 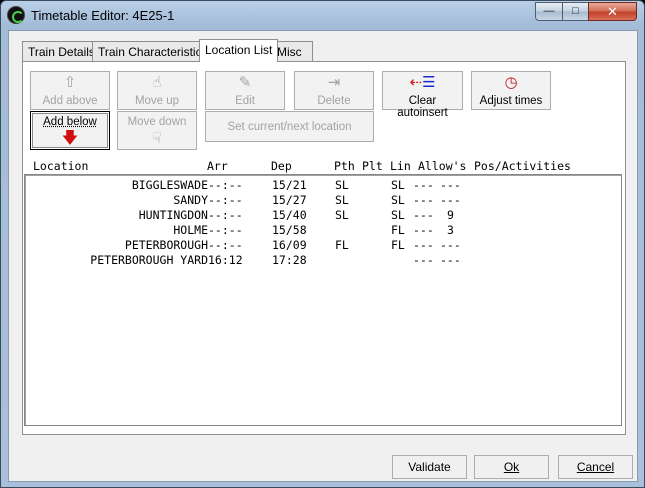 I want to click on cancel-button: Cancel, so click(x=595, y=467).